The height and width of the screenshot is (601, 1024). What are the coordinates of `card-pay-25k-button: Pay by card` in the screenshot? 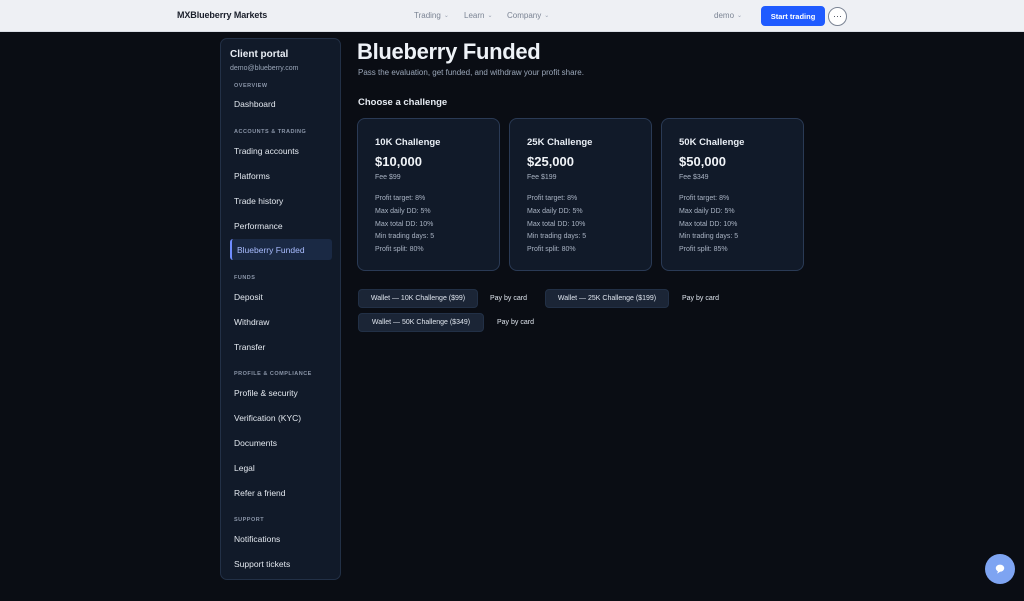 It's located at (700, 298).